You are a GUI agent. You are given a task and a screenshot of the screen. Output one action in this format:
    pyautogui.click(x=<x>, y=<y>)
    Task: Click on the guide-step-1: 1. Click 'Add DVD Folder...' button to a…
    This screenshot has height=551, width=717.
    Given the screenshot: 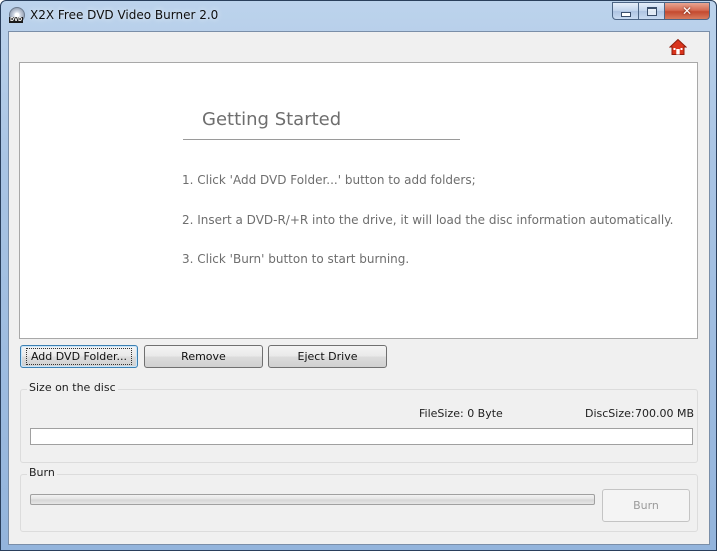 What is the action you would take?
    pyautogui.click(x=329, y=180)
    